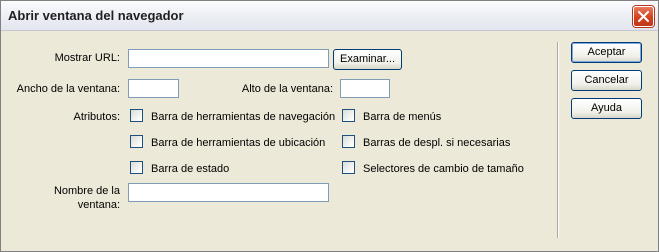 This screenshot has height=252, width=659. Describe the element at coordinates (348, 141) in the screenshot. I see `checkbox-scrollbars` at that location.